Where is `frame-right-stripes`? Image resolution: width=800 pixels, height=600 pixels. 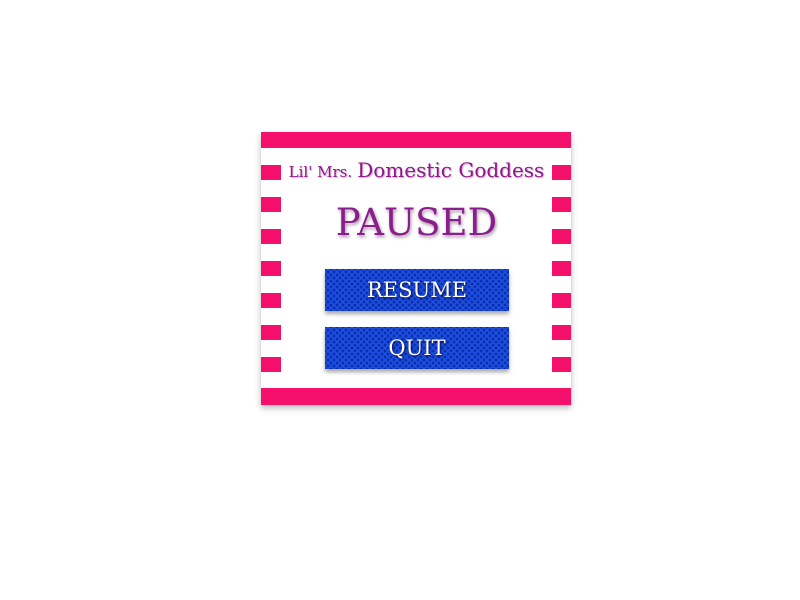 frame-right-stripes is located at coordinates (561, 268).